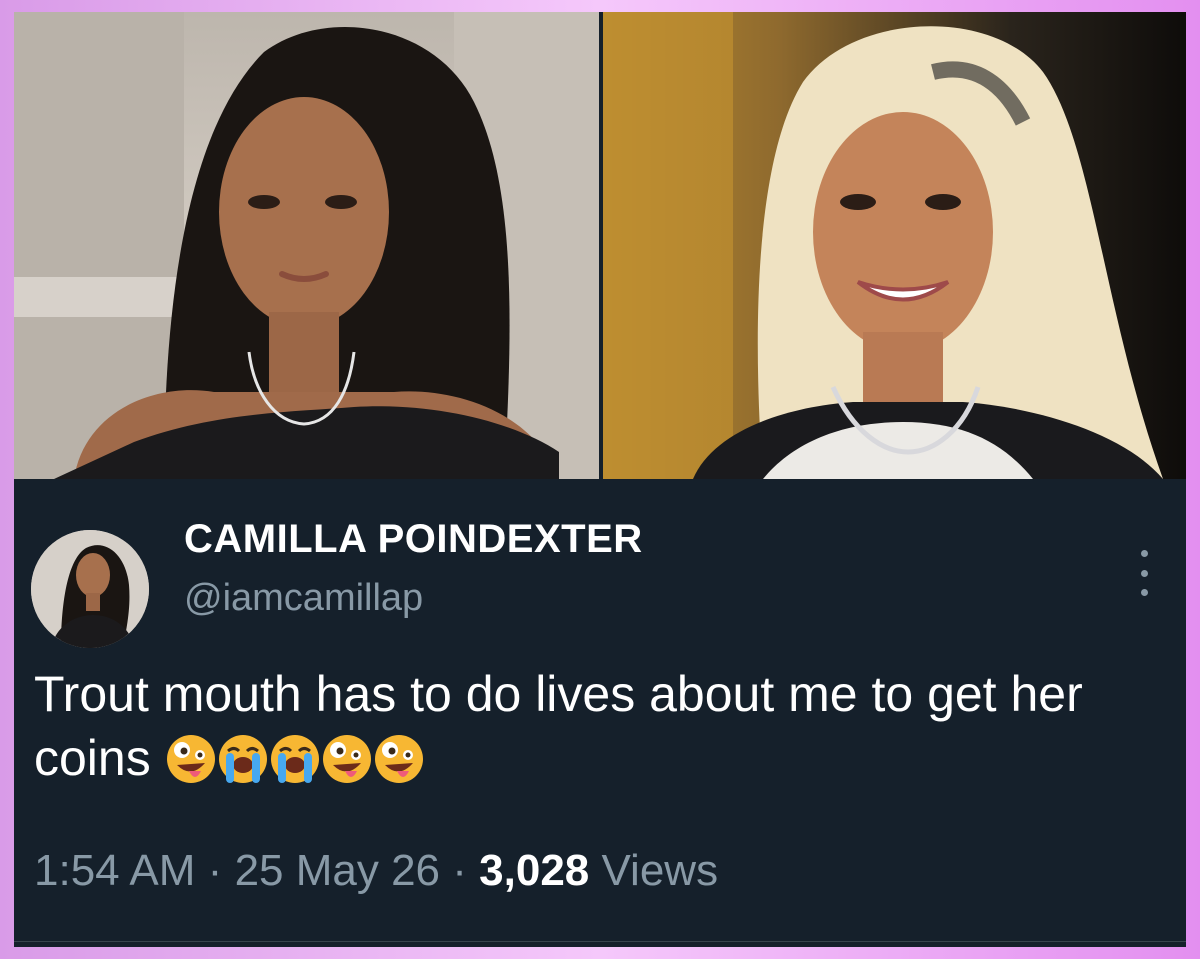 The height and width of the screenshot is (959, 1200). Describe the element at coordinates (114, 870) in the screenshot. I see `tweet-time: 1:54 AM` at that location.